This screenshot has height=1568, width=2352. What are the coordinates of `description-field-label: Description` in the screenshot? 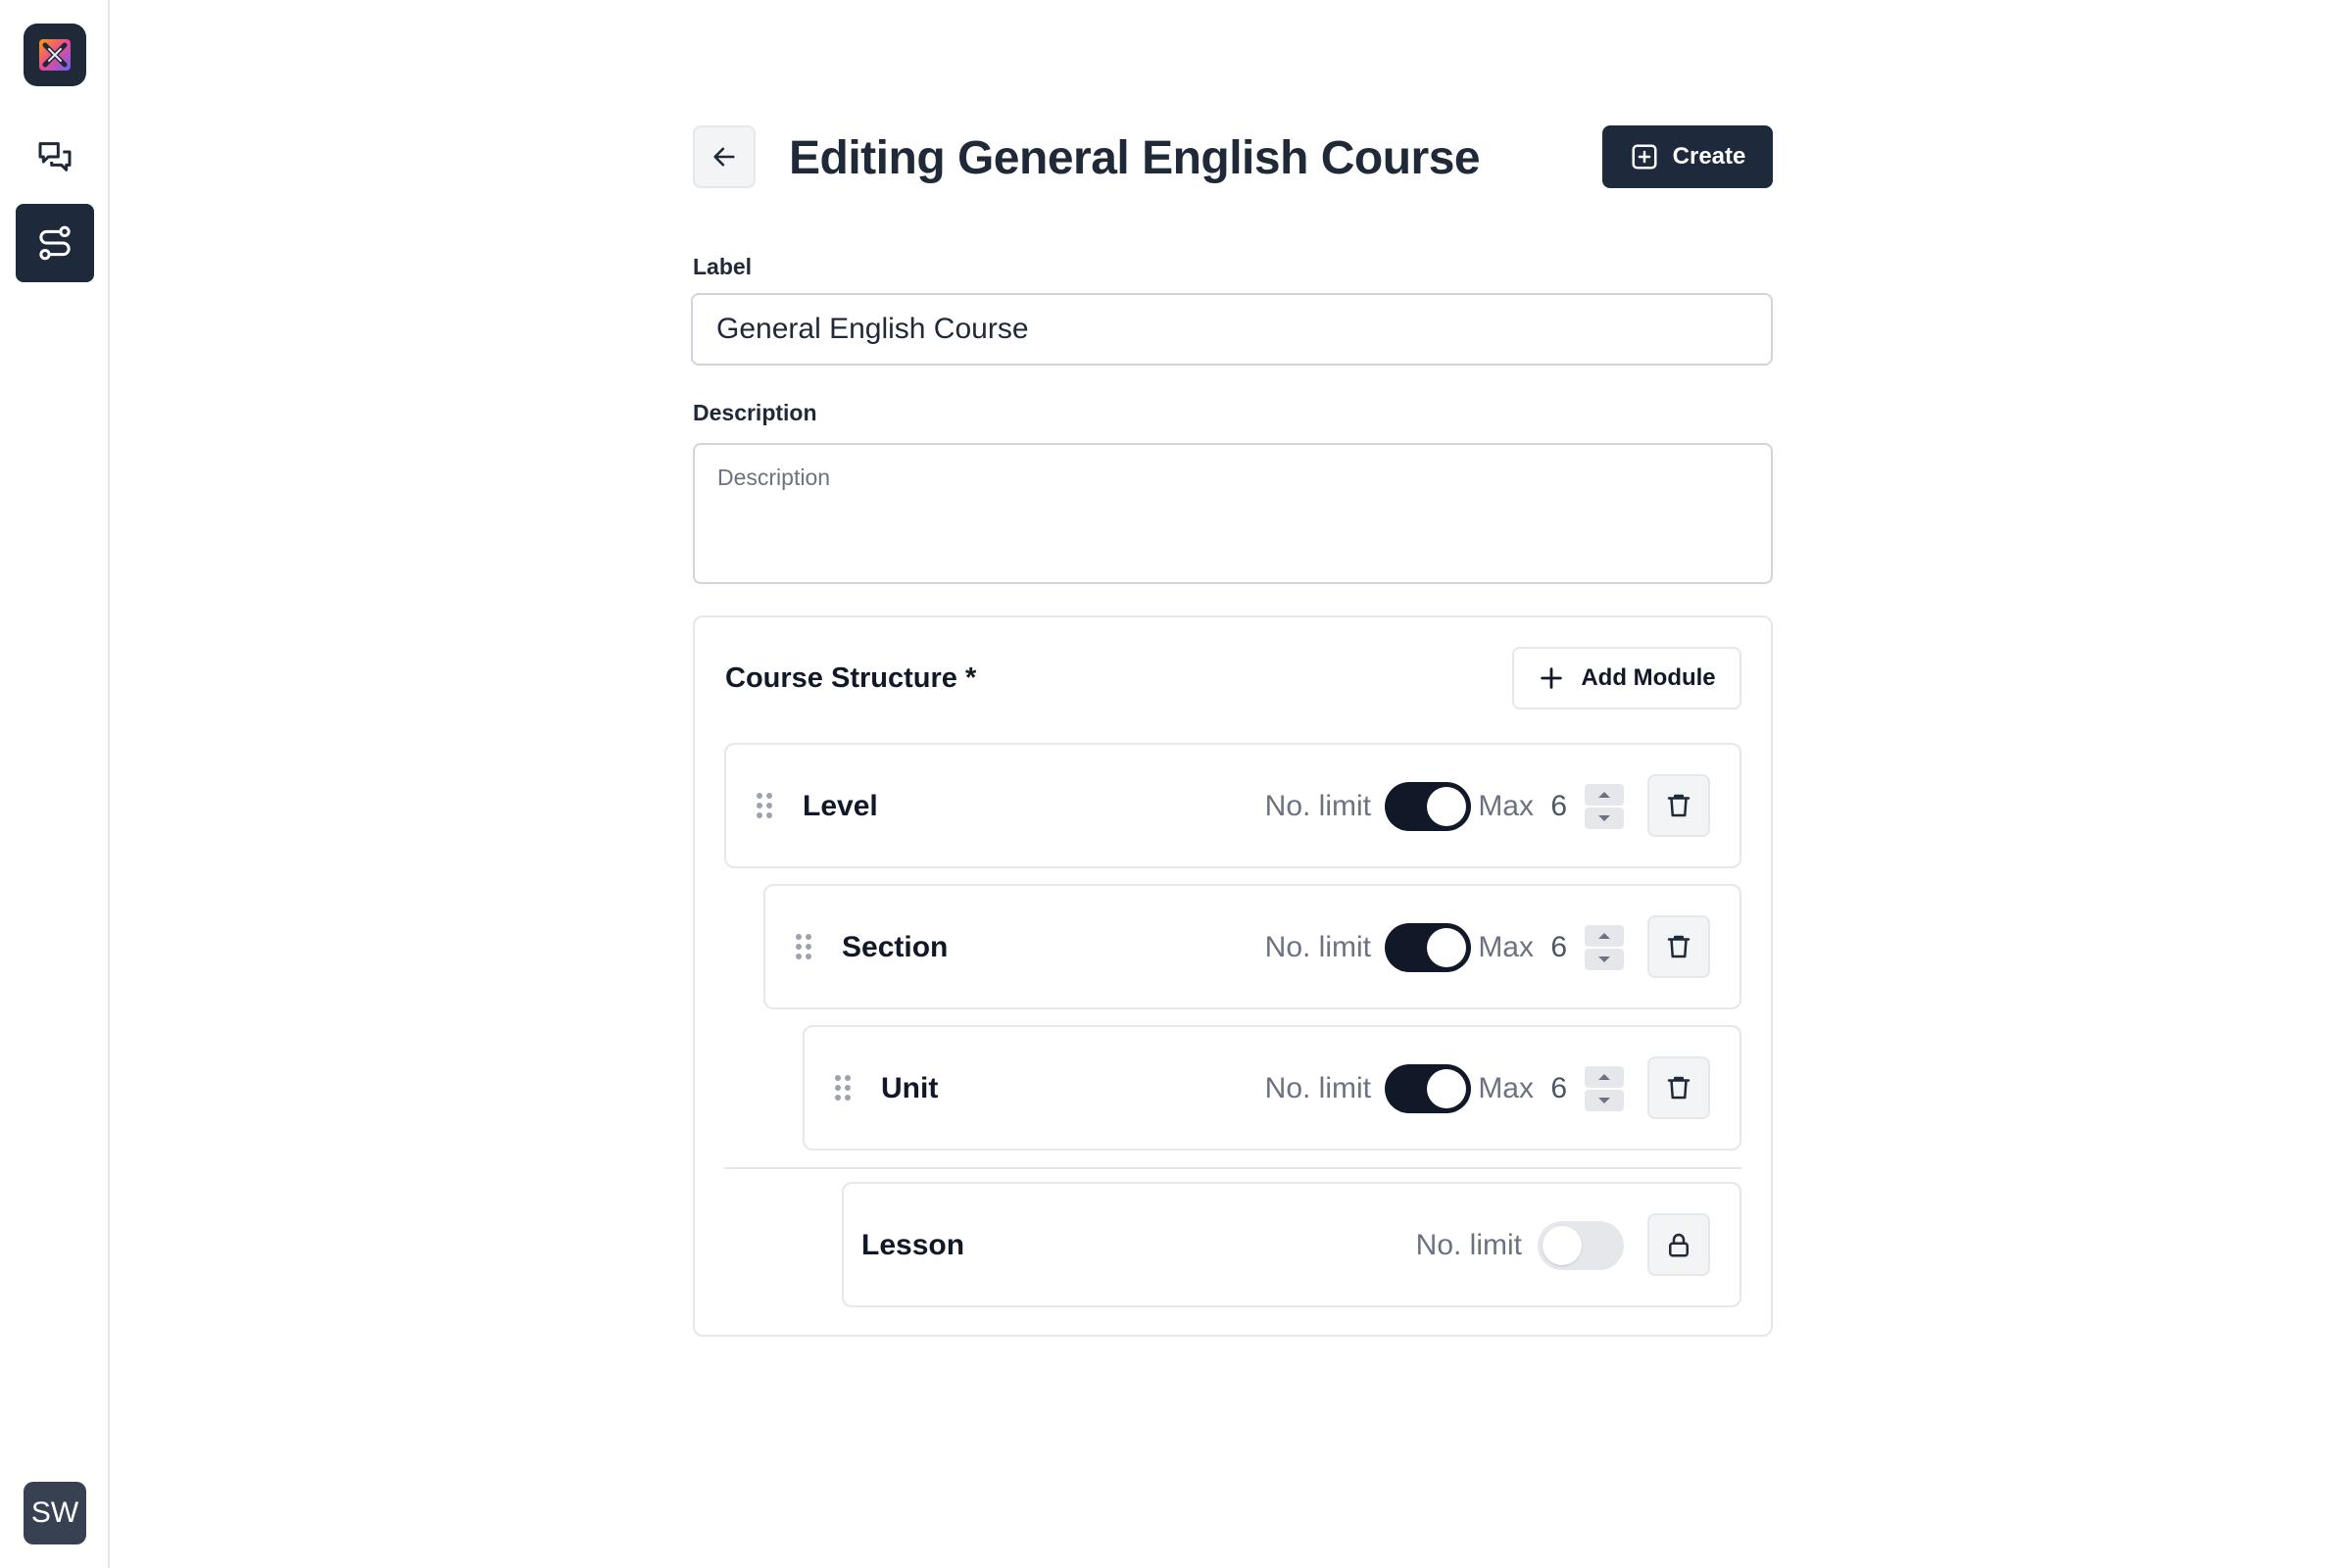 It's located at (755, 412).